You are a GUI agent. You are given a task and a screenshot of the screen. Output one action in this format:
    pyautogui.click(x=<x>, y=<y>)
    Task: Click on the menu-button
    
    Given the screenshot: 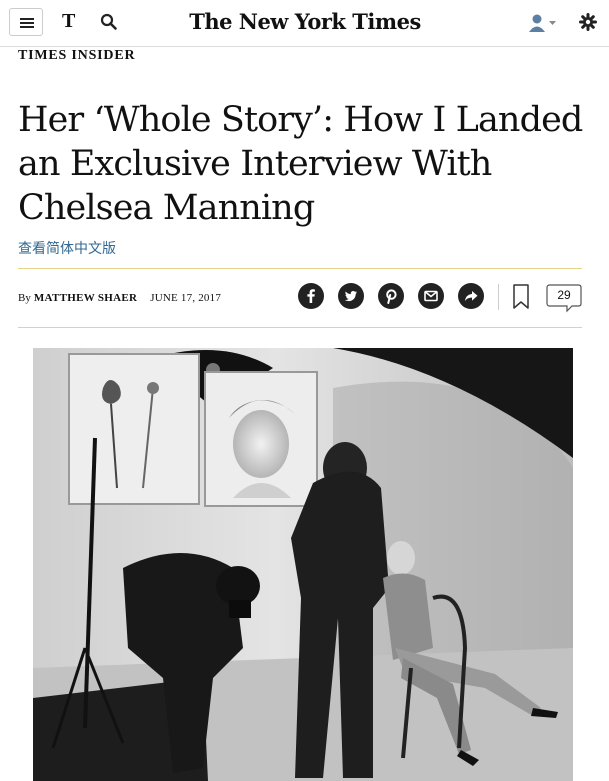 What is the action you would take?
    pyautogui.click(x=26, y=22)
    